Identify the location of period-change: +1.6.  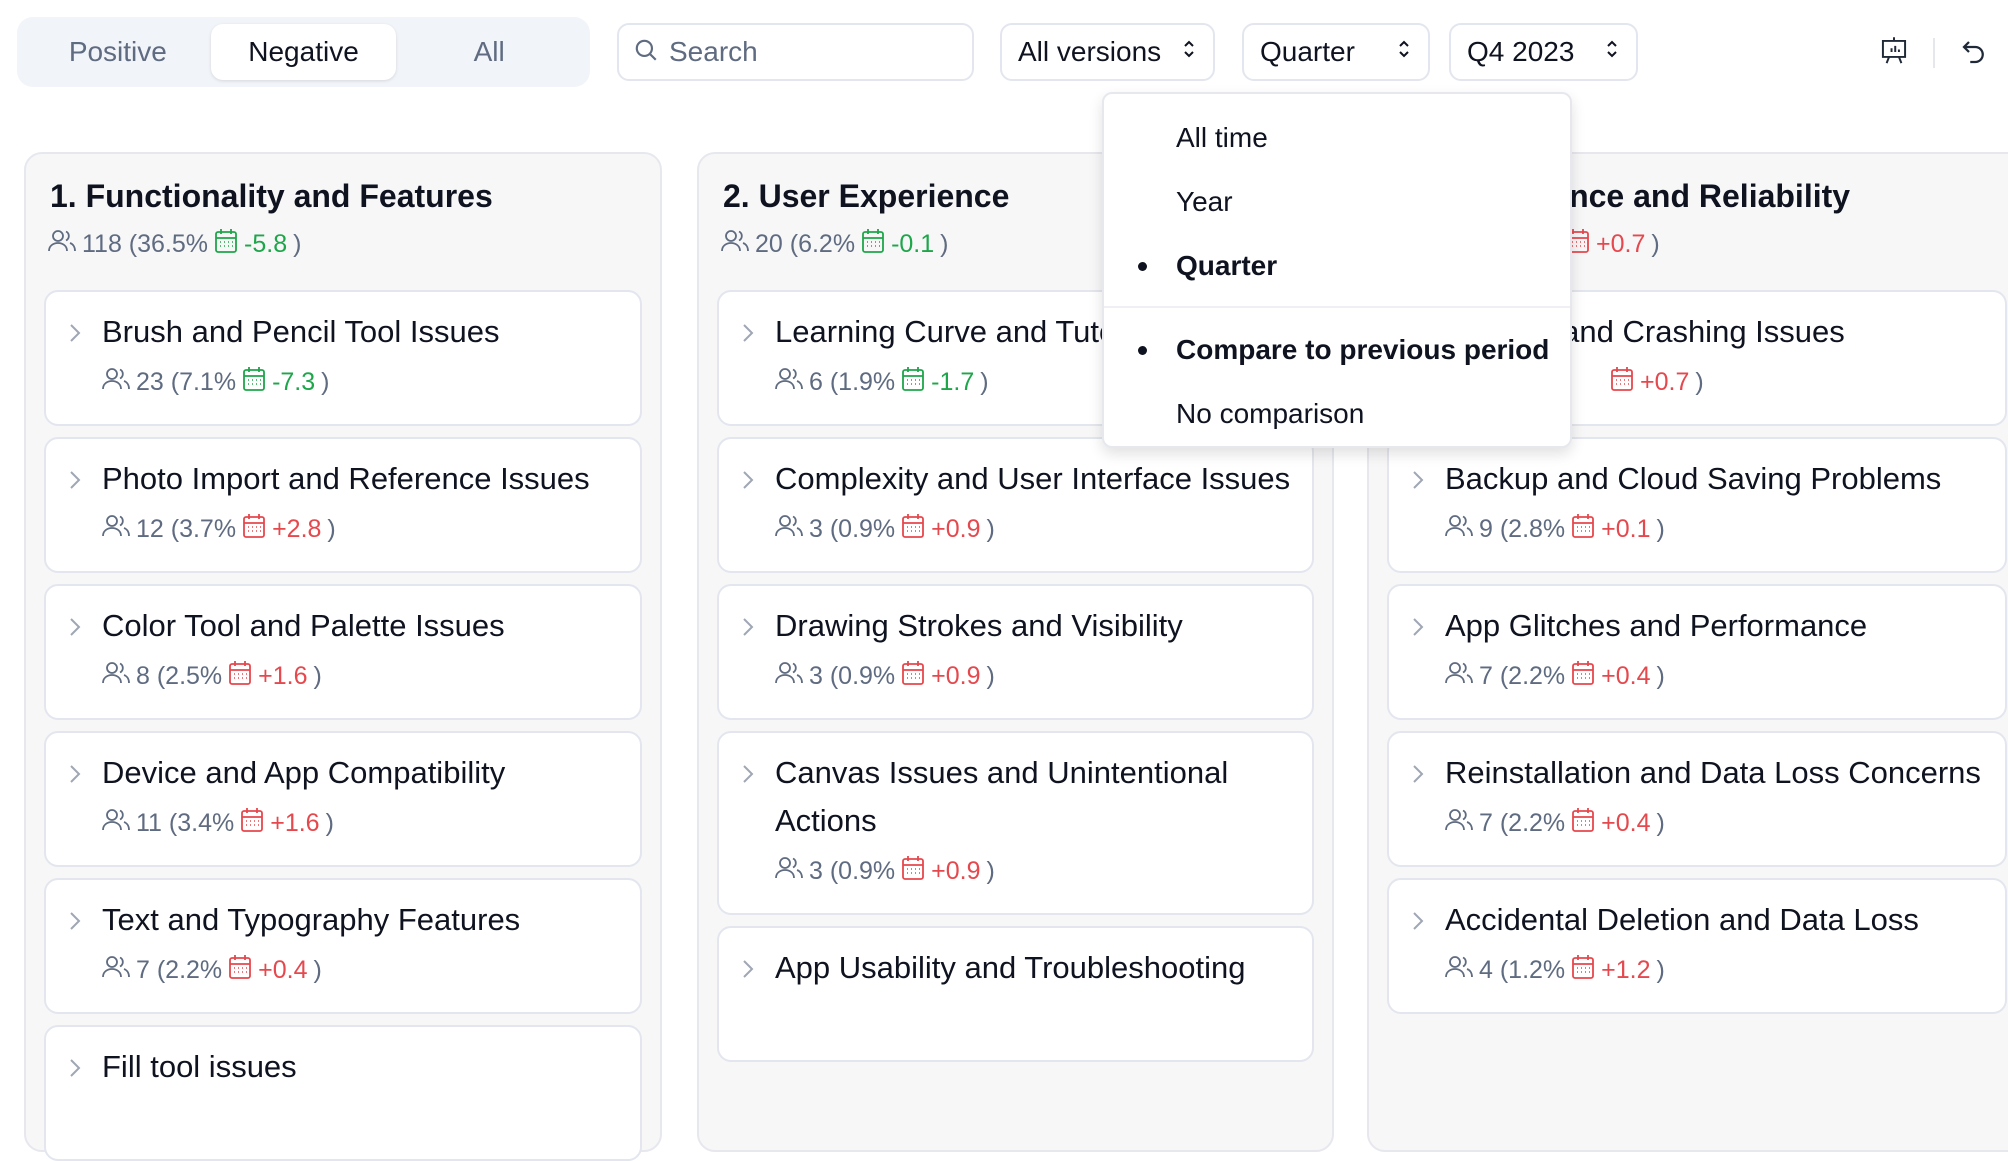
(295, 822).